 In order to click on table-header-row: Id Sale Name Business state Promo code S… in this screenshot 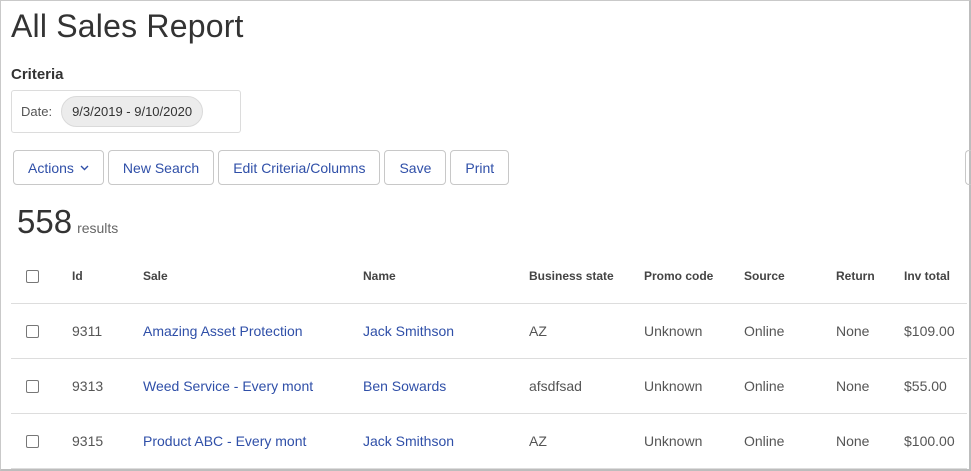, I will do `click(489, 277)`.